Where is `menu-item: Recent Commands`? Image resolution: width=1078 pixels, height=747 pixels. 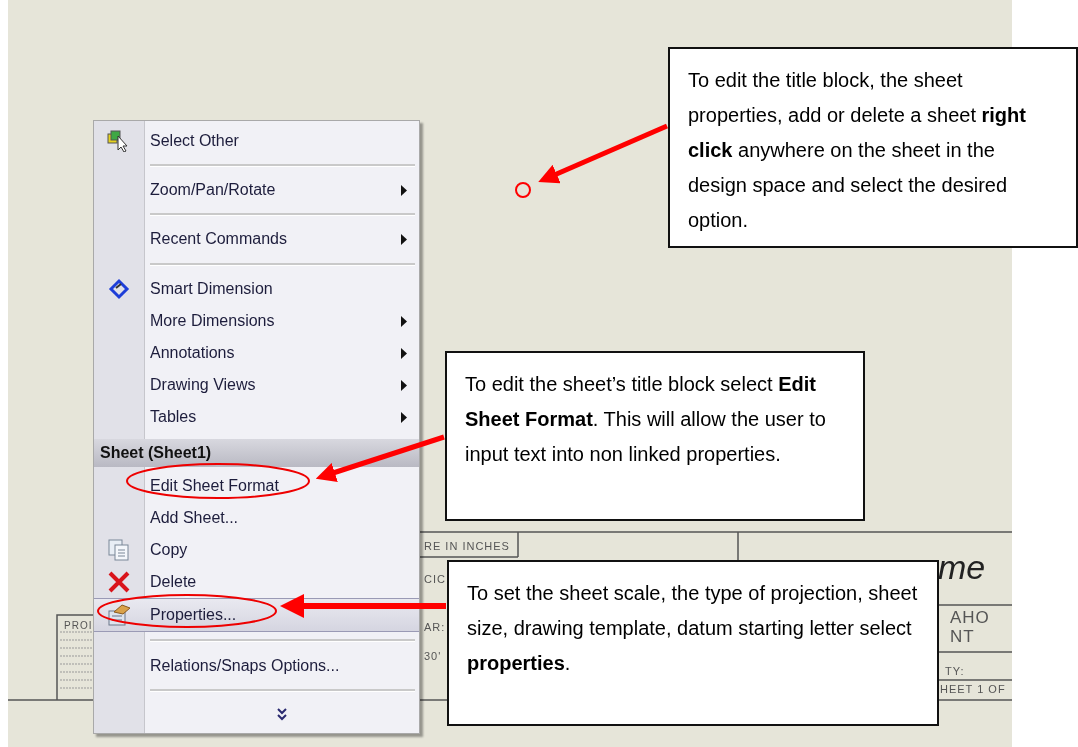
menu-item: Recent Commands is located at coordinates (256, 239).